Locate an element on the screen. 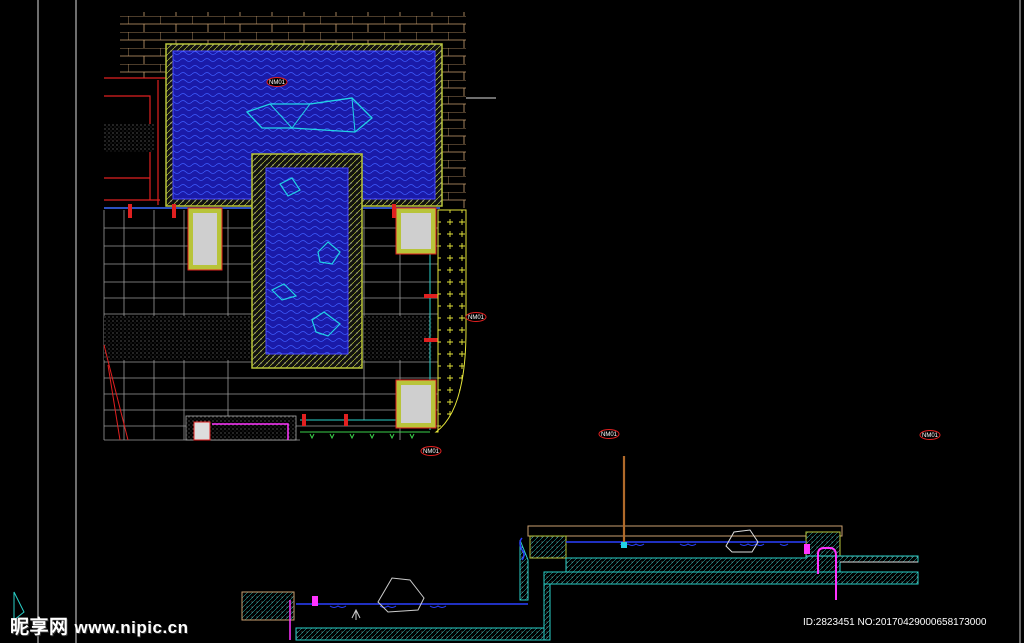  tag-section-left: NM01 is located at coordinates (609, 434).